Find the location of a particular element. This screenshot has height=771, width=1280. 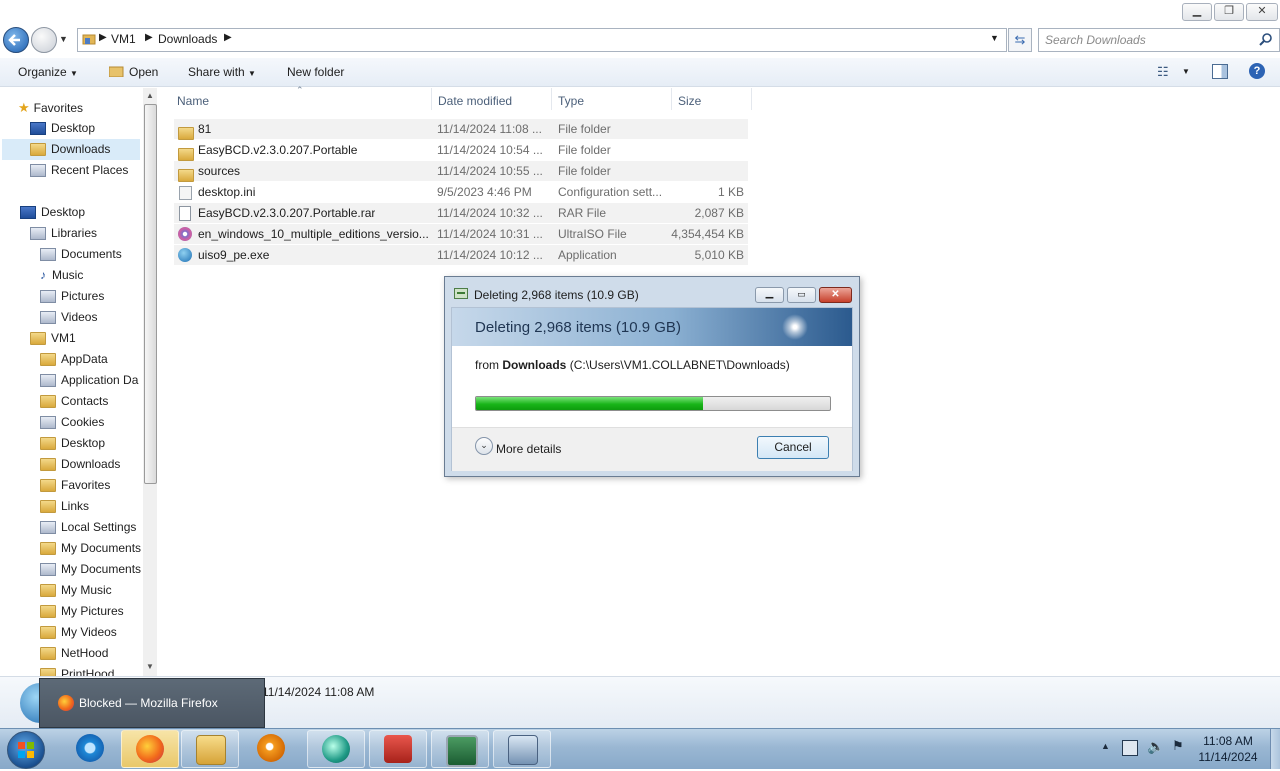

dialog-maximize-button: ▭ is located at coordinates (801, 295).